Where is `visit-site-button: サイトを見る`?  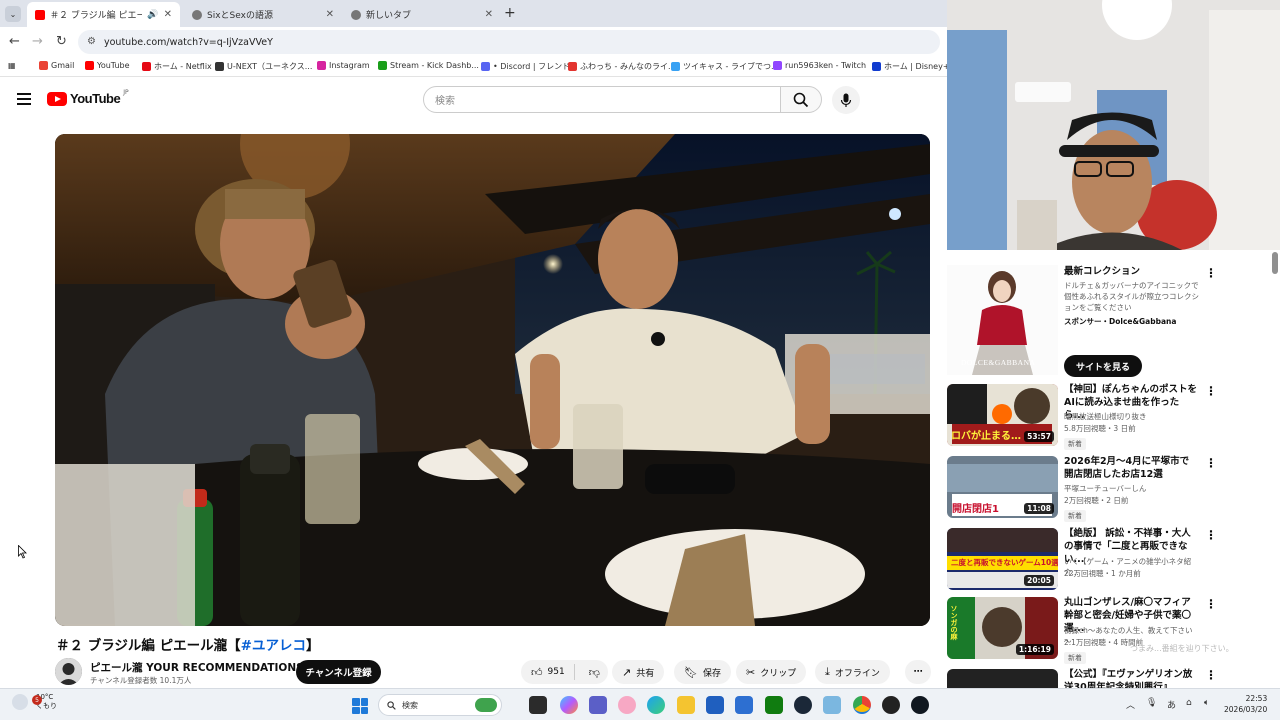 visit-site-button: サイトを見る is located at coordinates (1103, 366).